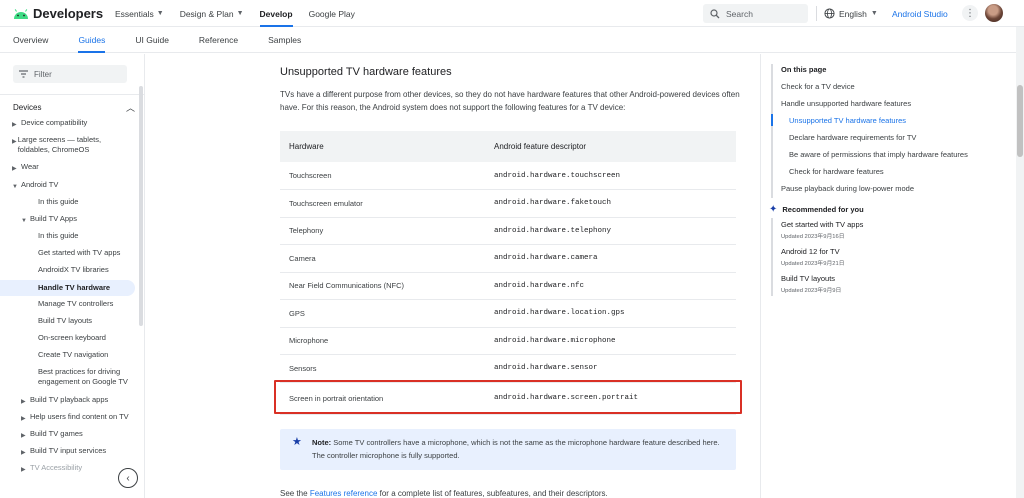  Describe the element at coordinates (72, 186) in the screenshot. I see `sidebar-item: ▼ Android TV` at that location.